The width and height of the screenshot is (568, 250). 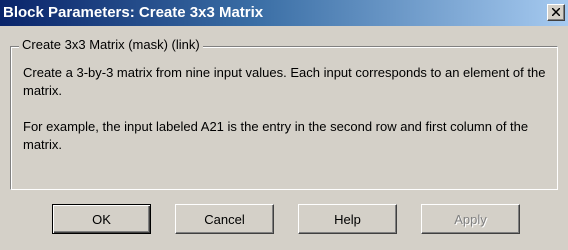 What do you see at coordinates (101, 219) in the screenshot?
I see `ok-button: OK` at bounding box center [101, 219].